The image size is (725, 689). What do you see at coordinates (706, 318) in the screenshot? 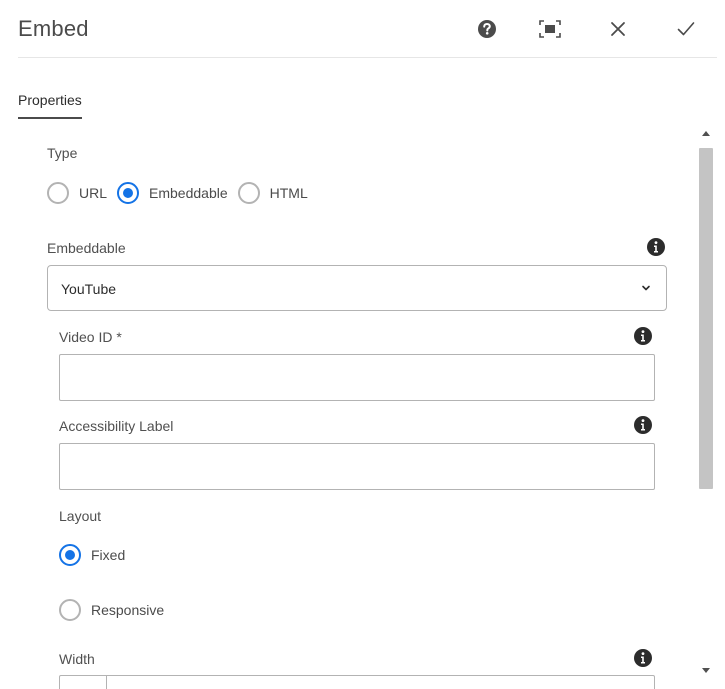
I see `scrollbar-thumb` at bounding box center [706, 318].